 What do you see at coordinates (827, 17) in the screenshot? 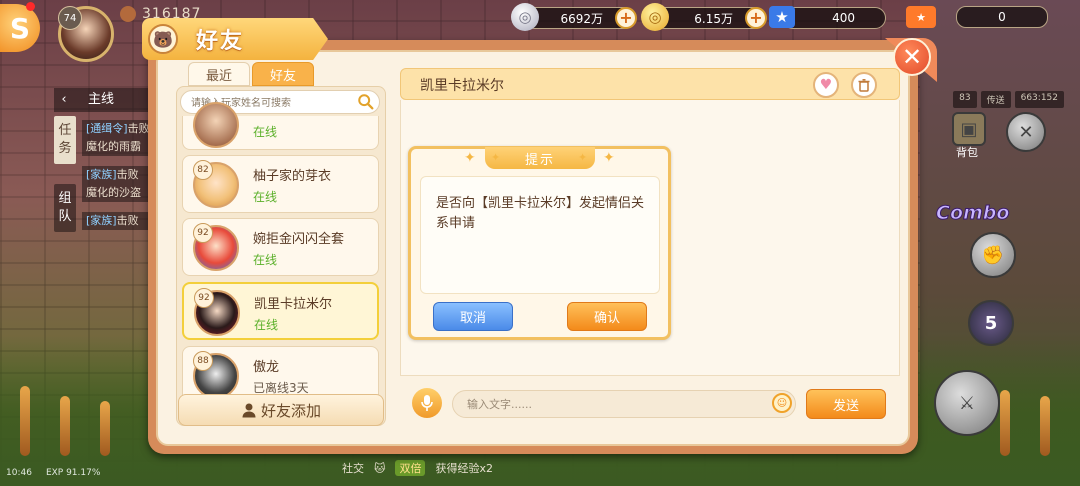
I see `ticket-currency: ★ 400` at bounding box center [827, 17].